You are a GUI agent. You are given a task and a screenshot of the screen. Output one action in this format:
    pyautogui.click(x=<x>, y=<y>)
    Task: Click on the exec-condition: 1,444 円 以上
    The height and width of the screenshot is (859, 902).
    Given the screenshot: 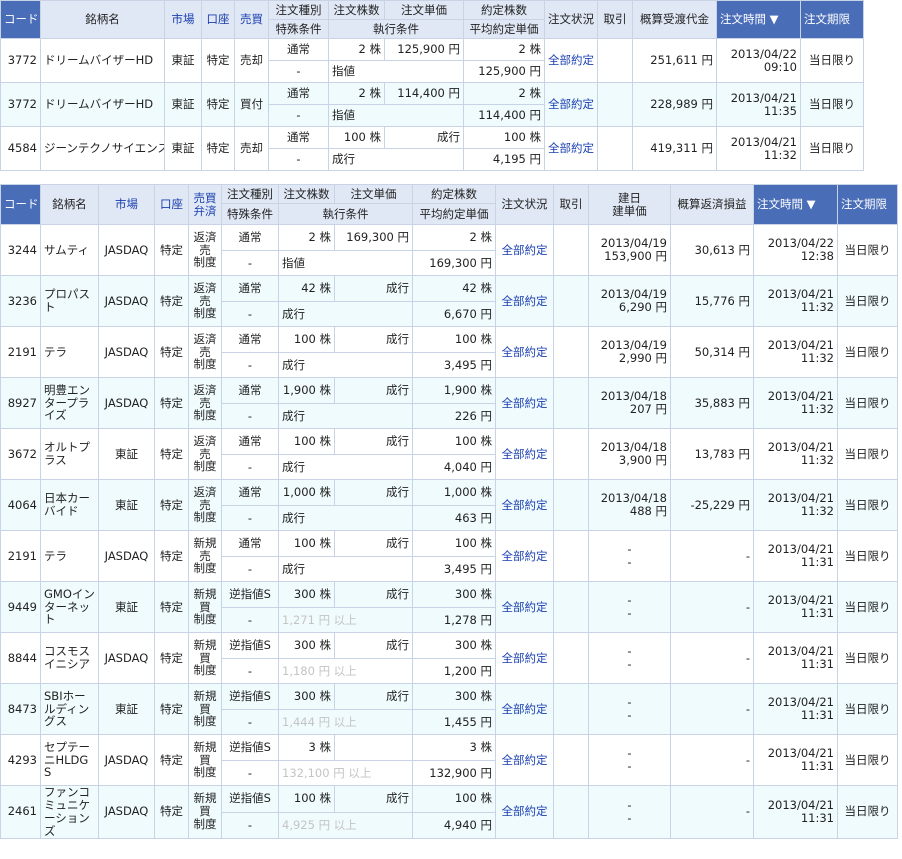 What is the action you would take?
    pyautogui.click(x=345, y=722)
    